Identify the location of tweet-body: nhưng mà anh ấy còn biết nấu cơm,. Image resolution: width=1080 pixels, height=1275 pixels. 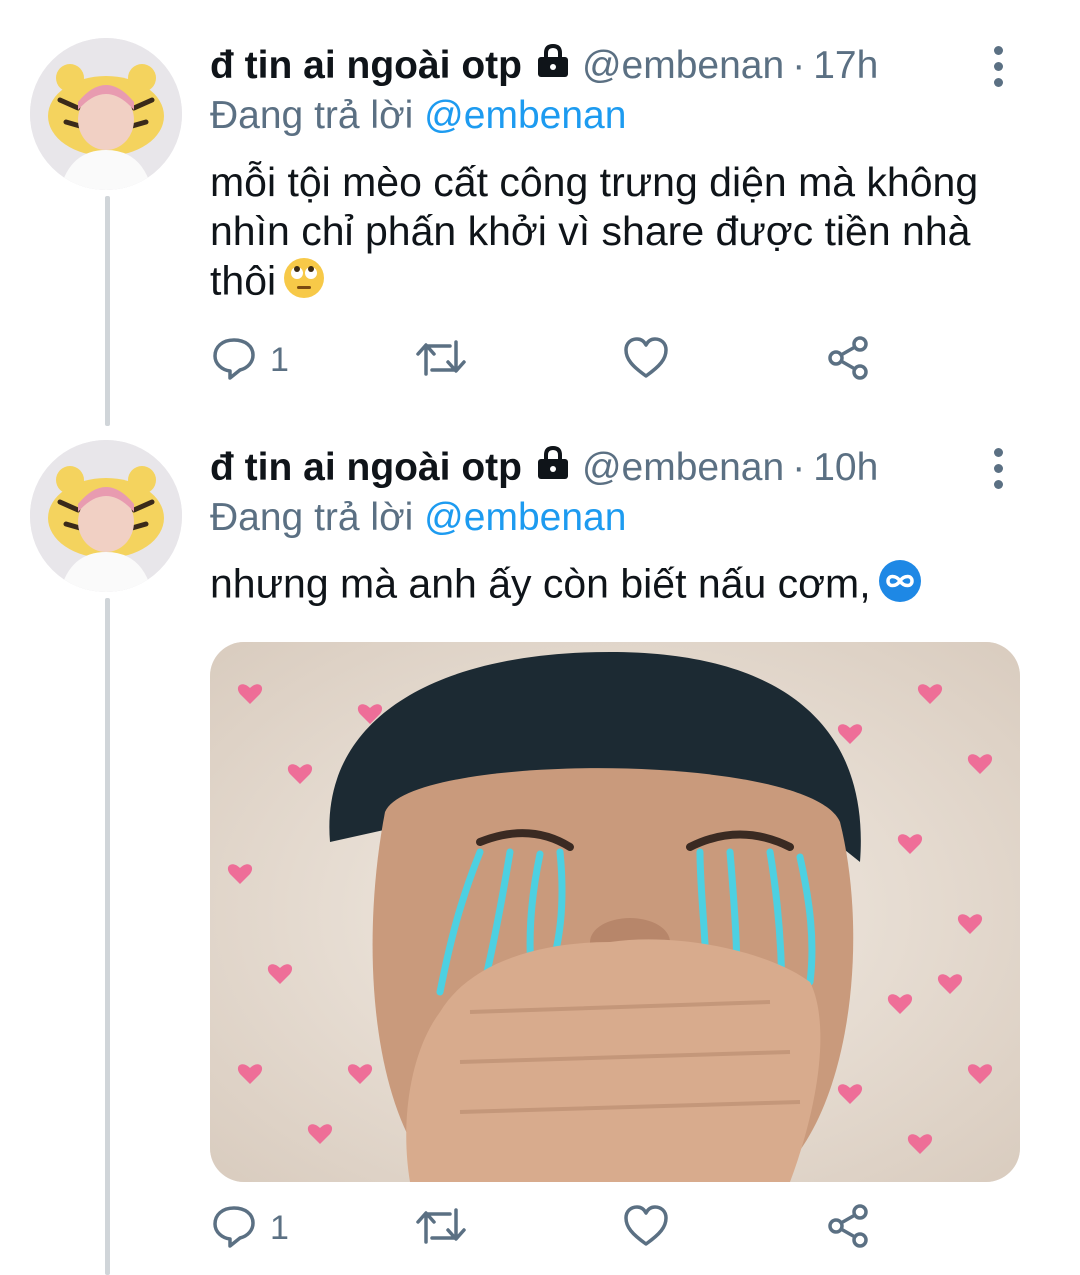
(540, 583).